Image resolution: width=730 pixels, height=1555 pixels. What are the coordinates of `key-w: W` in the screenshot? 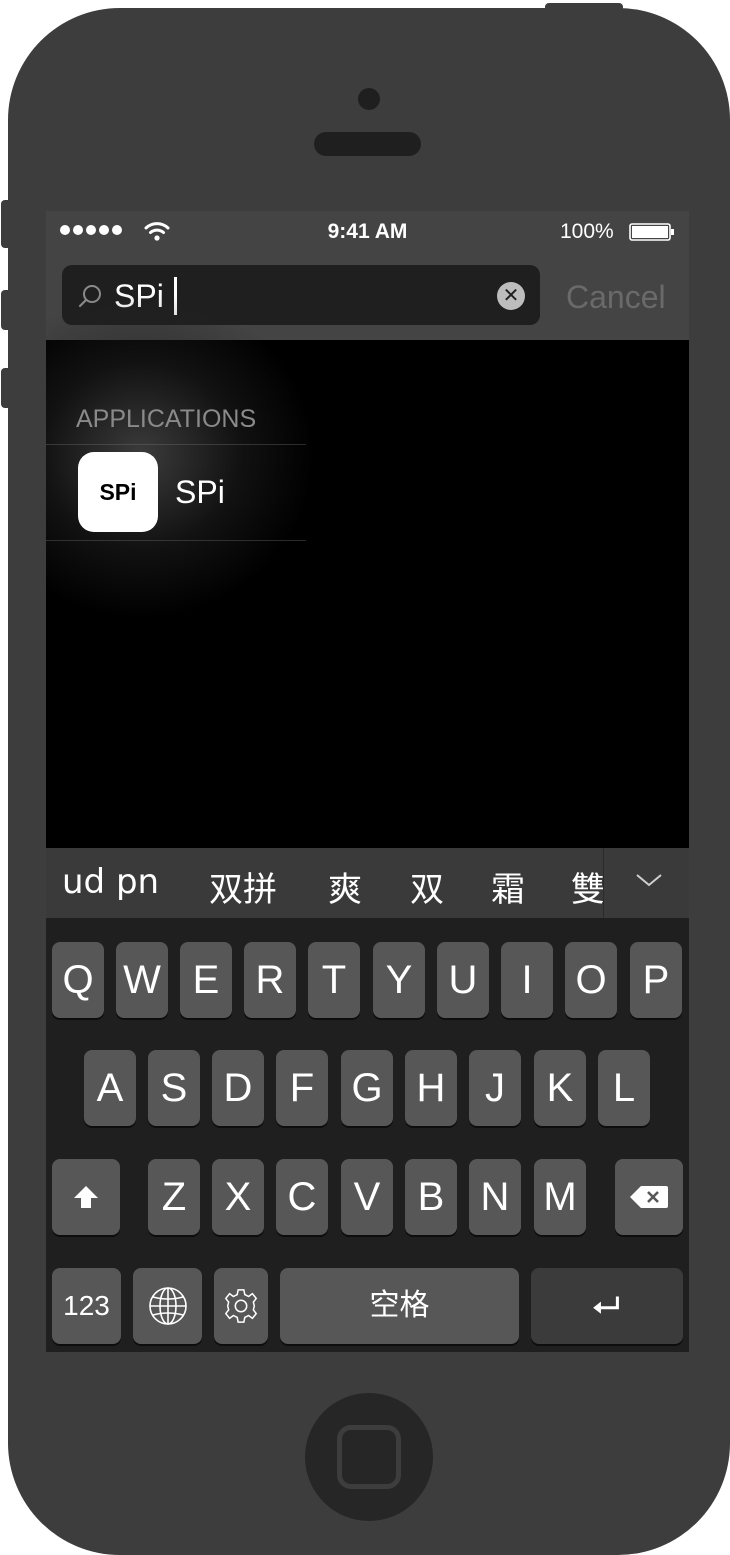 It's located at (142, 980).